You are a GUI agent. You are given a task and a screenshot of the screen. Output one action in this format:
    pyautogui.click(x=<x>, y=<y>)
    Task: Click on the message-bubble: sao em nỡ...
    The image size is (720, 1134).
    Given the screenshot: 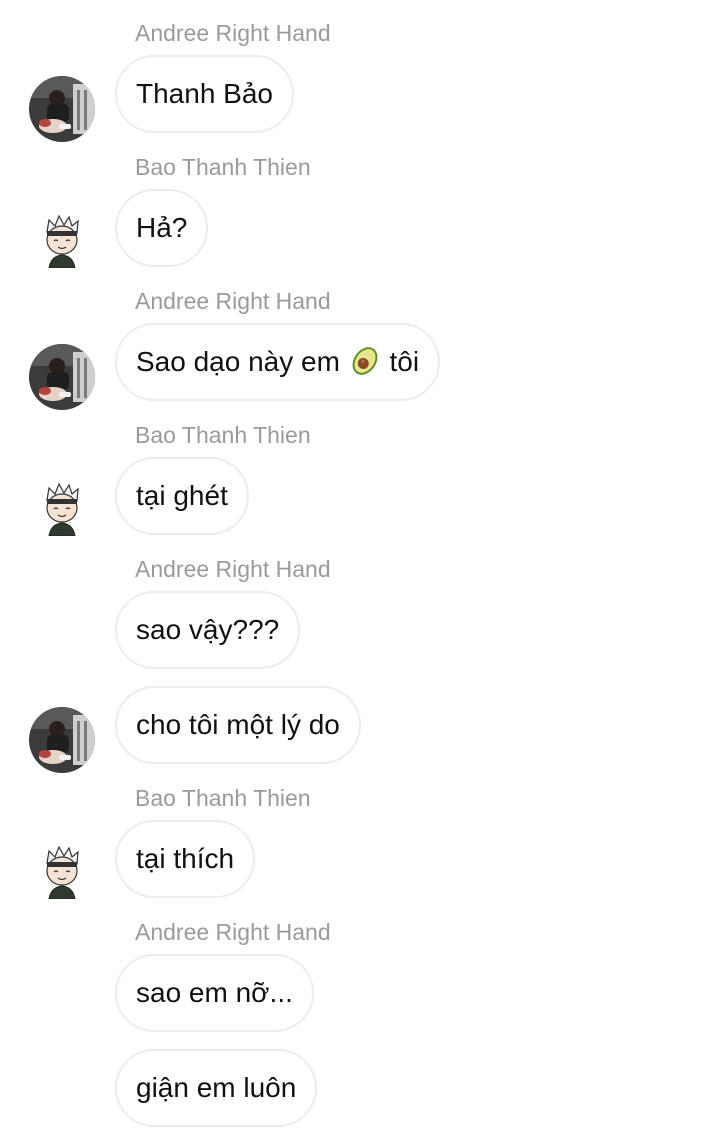 What is the action you would take?
    pyautogui.click(x=214, y=993)
    